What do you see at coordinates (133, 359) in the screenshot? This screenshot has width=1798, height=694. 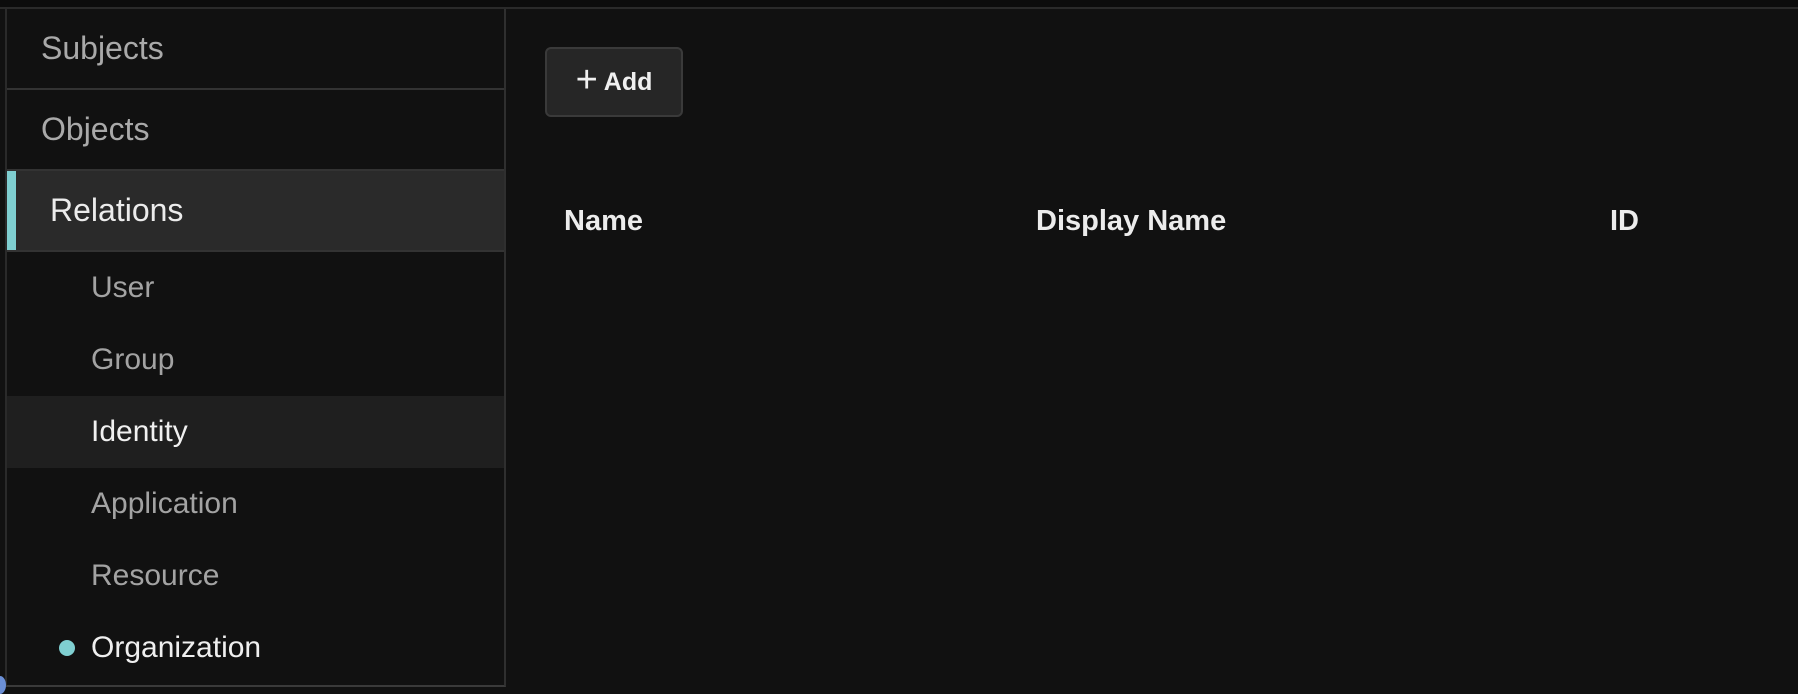 I see `relation-item-label: Group` at bounding box center [133, 359].